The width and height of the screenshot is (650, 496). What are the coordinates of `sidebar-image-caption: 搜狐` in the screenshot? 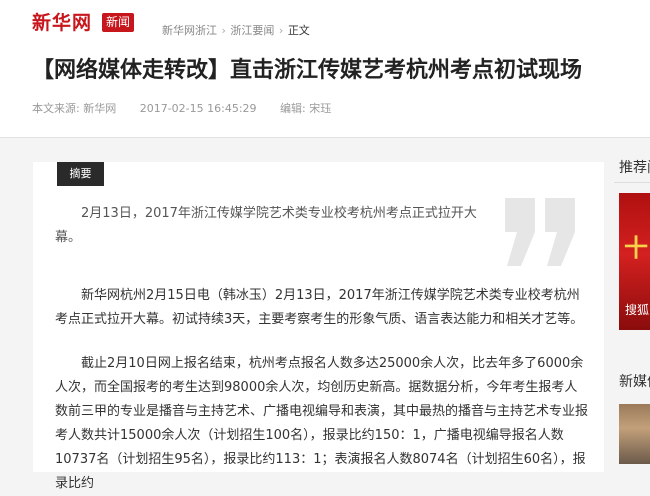 It's located at (637, 310).